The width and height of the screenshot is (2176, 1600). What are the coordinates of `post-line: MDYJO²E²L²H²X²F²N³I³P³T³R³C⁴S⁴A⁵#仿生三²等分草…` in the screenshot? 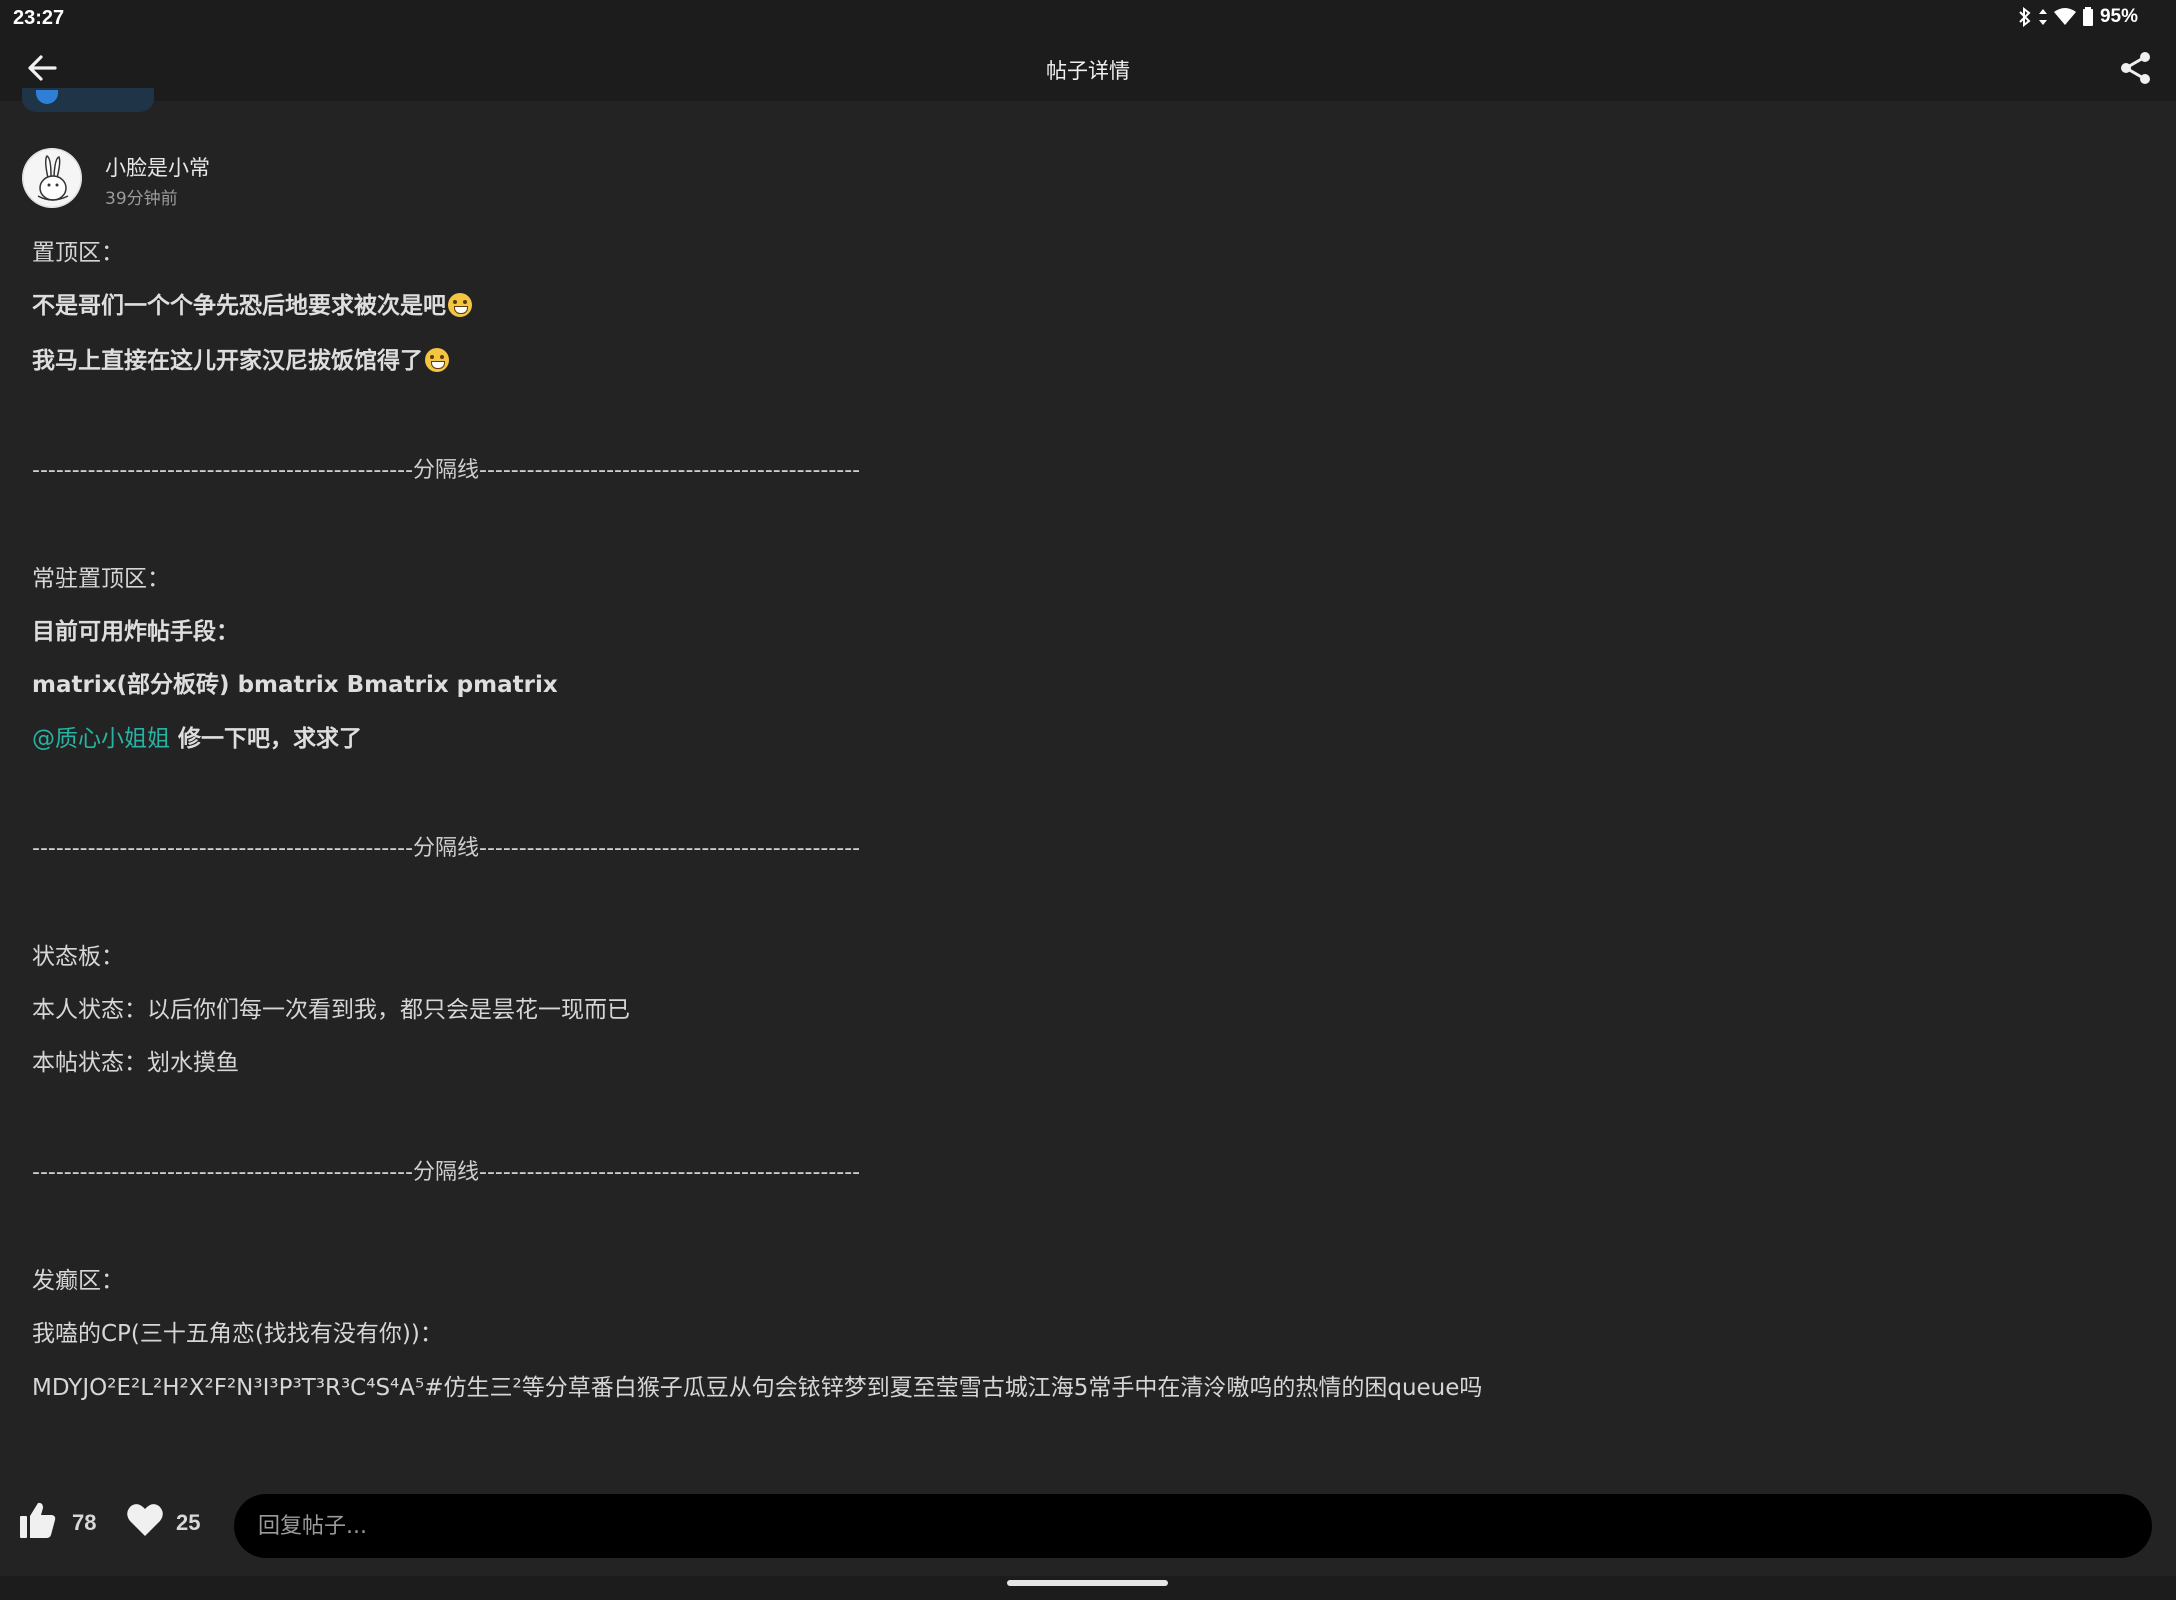 It's located at (757, 1388).